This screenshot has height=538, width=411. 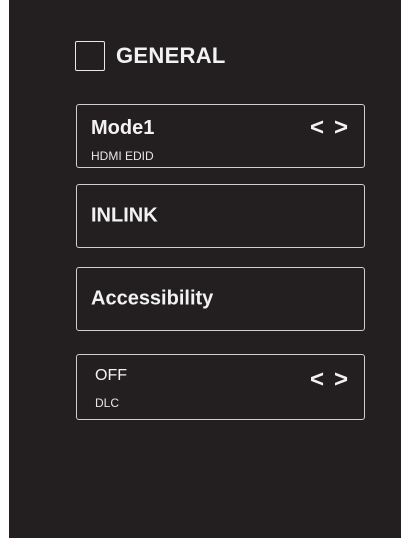 What do you see at coordinates (317, 128) in the screenshot?
I see `mode-prev-arrow-icon: <` at bounding box center [317, 128].